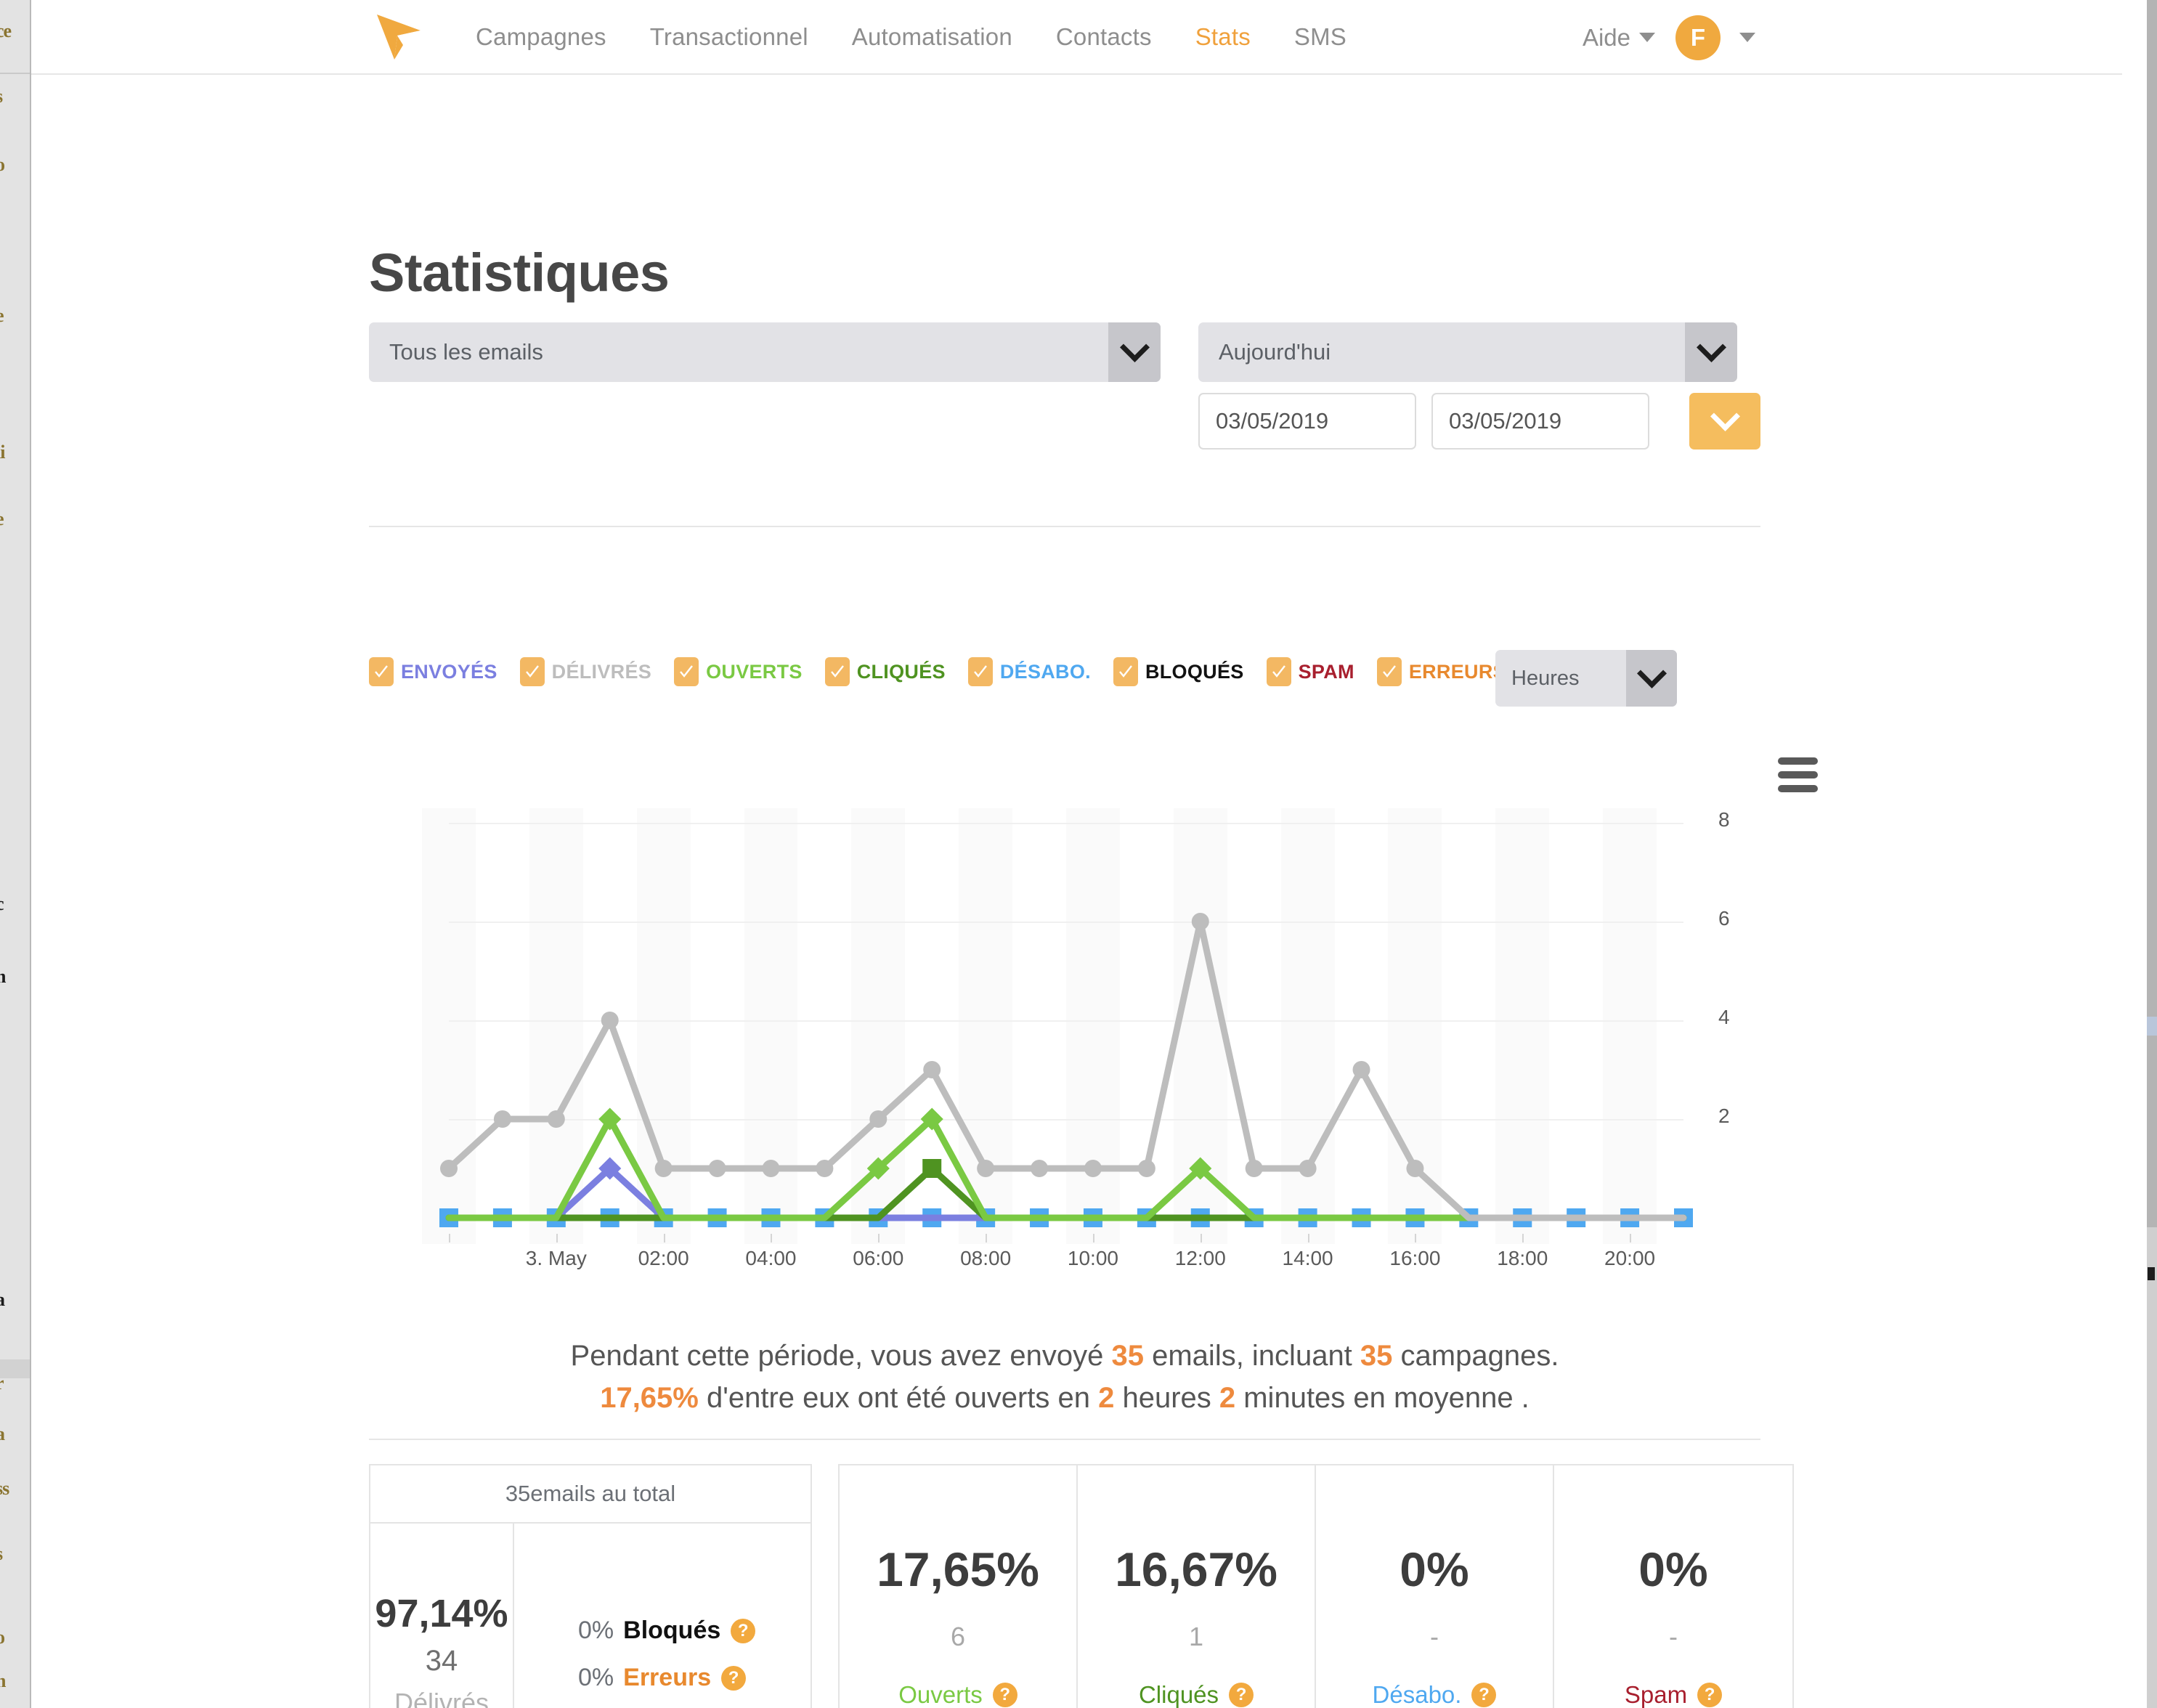 This screenshot has height=1708, width=2157. I want to click on background-text-fragment: e, so click(2, 316).